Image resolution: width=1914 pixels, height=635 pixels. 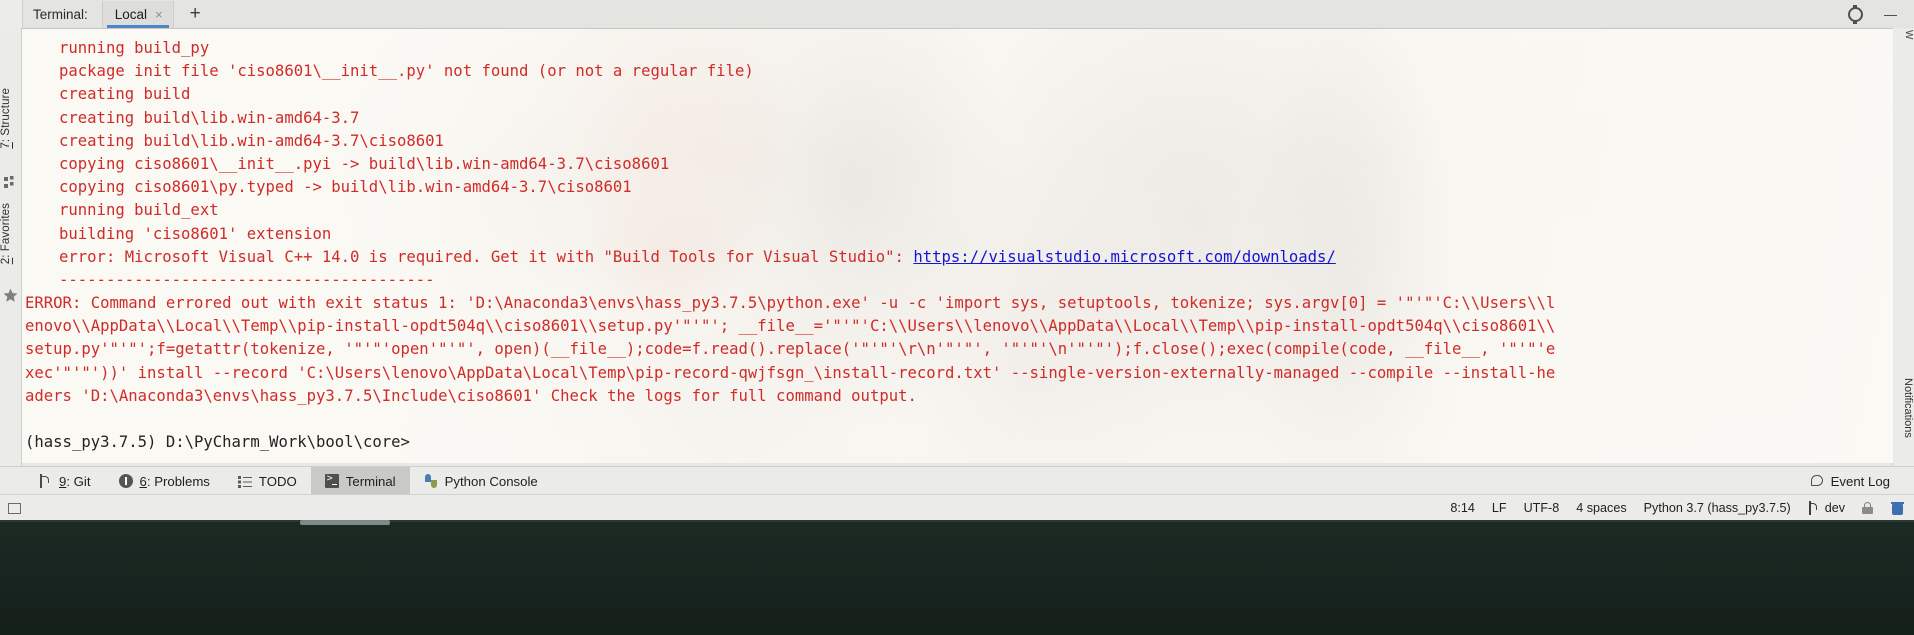 I want to click on tool-window-event-log: Event Log, so click(x=1862, y=481).